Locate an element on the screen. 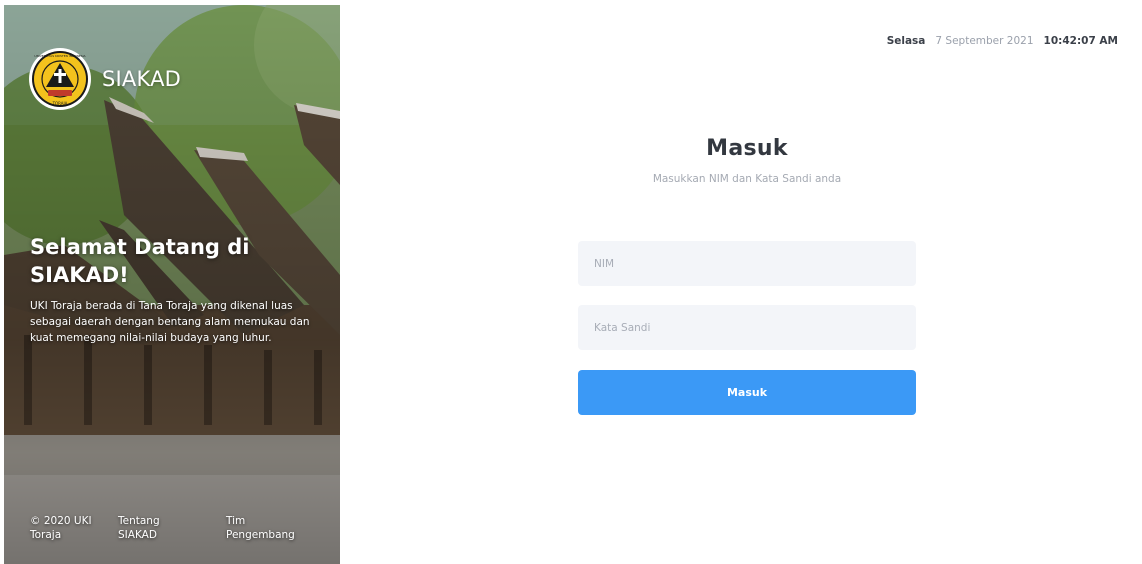  login-subtitle: Masukkan NIM dan Kata Sandi anda is located at coordinates (747, 179).